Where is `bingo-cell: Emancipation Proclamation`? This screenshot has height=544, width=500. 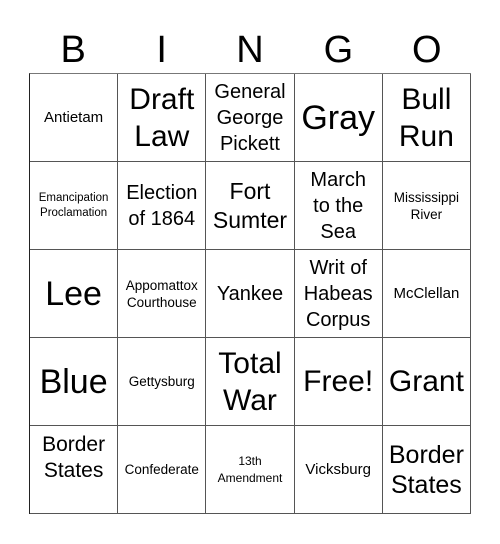 bingo-cell: Emancipation Proclamation is located at coordinates (74, 206).